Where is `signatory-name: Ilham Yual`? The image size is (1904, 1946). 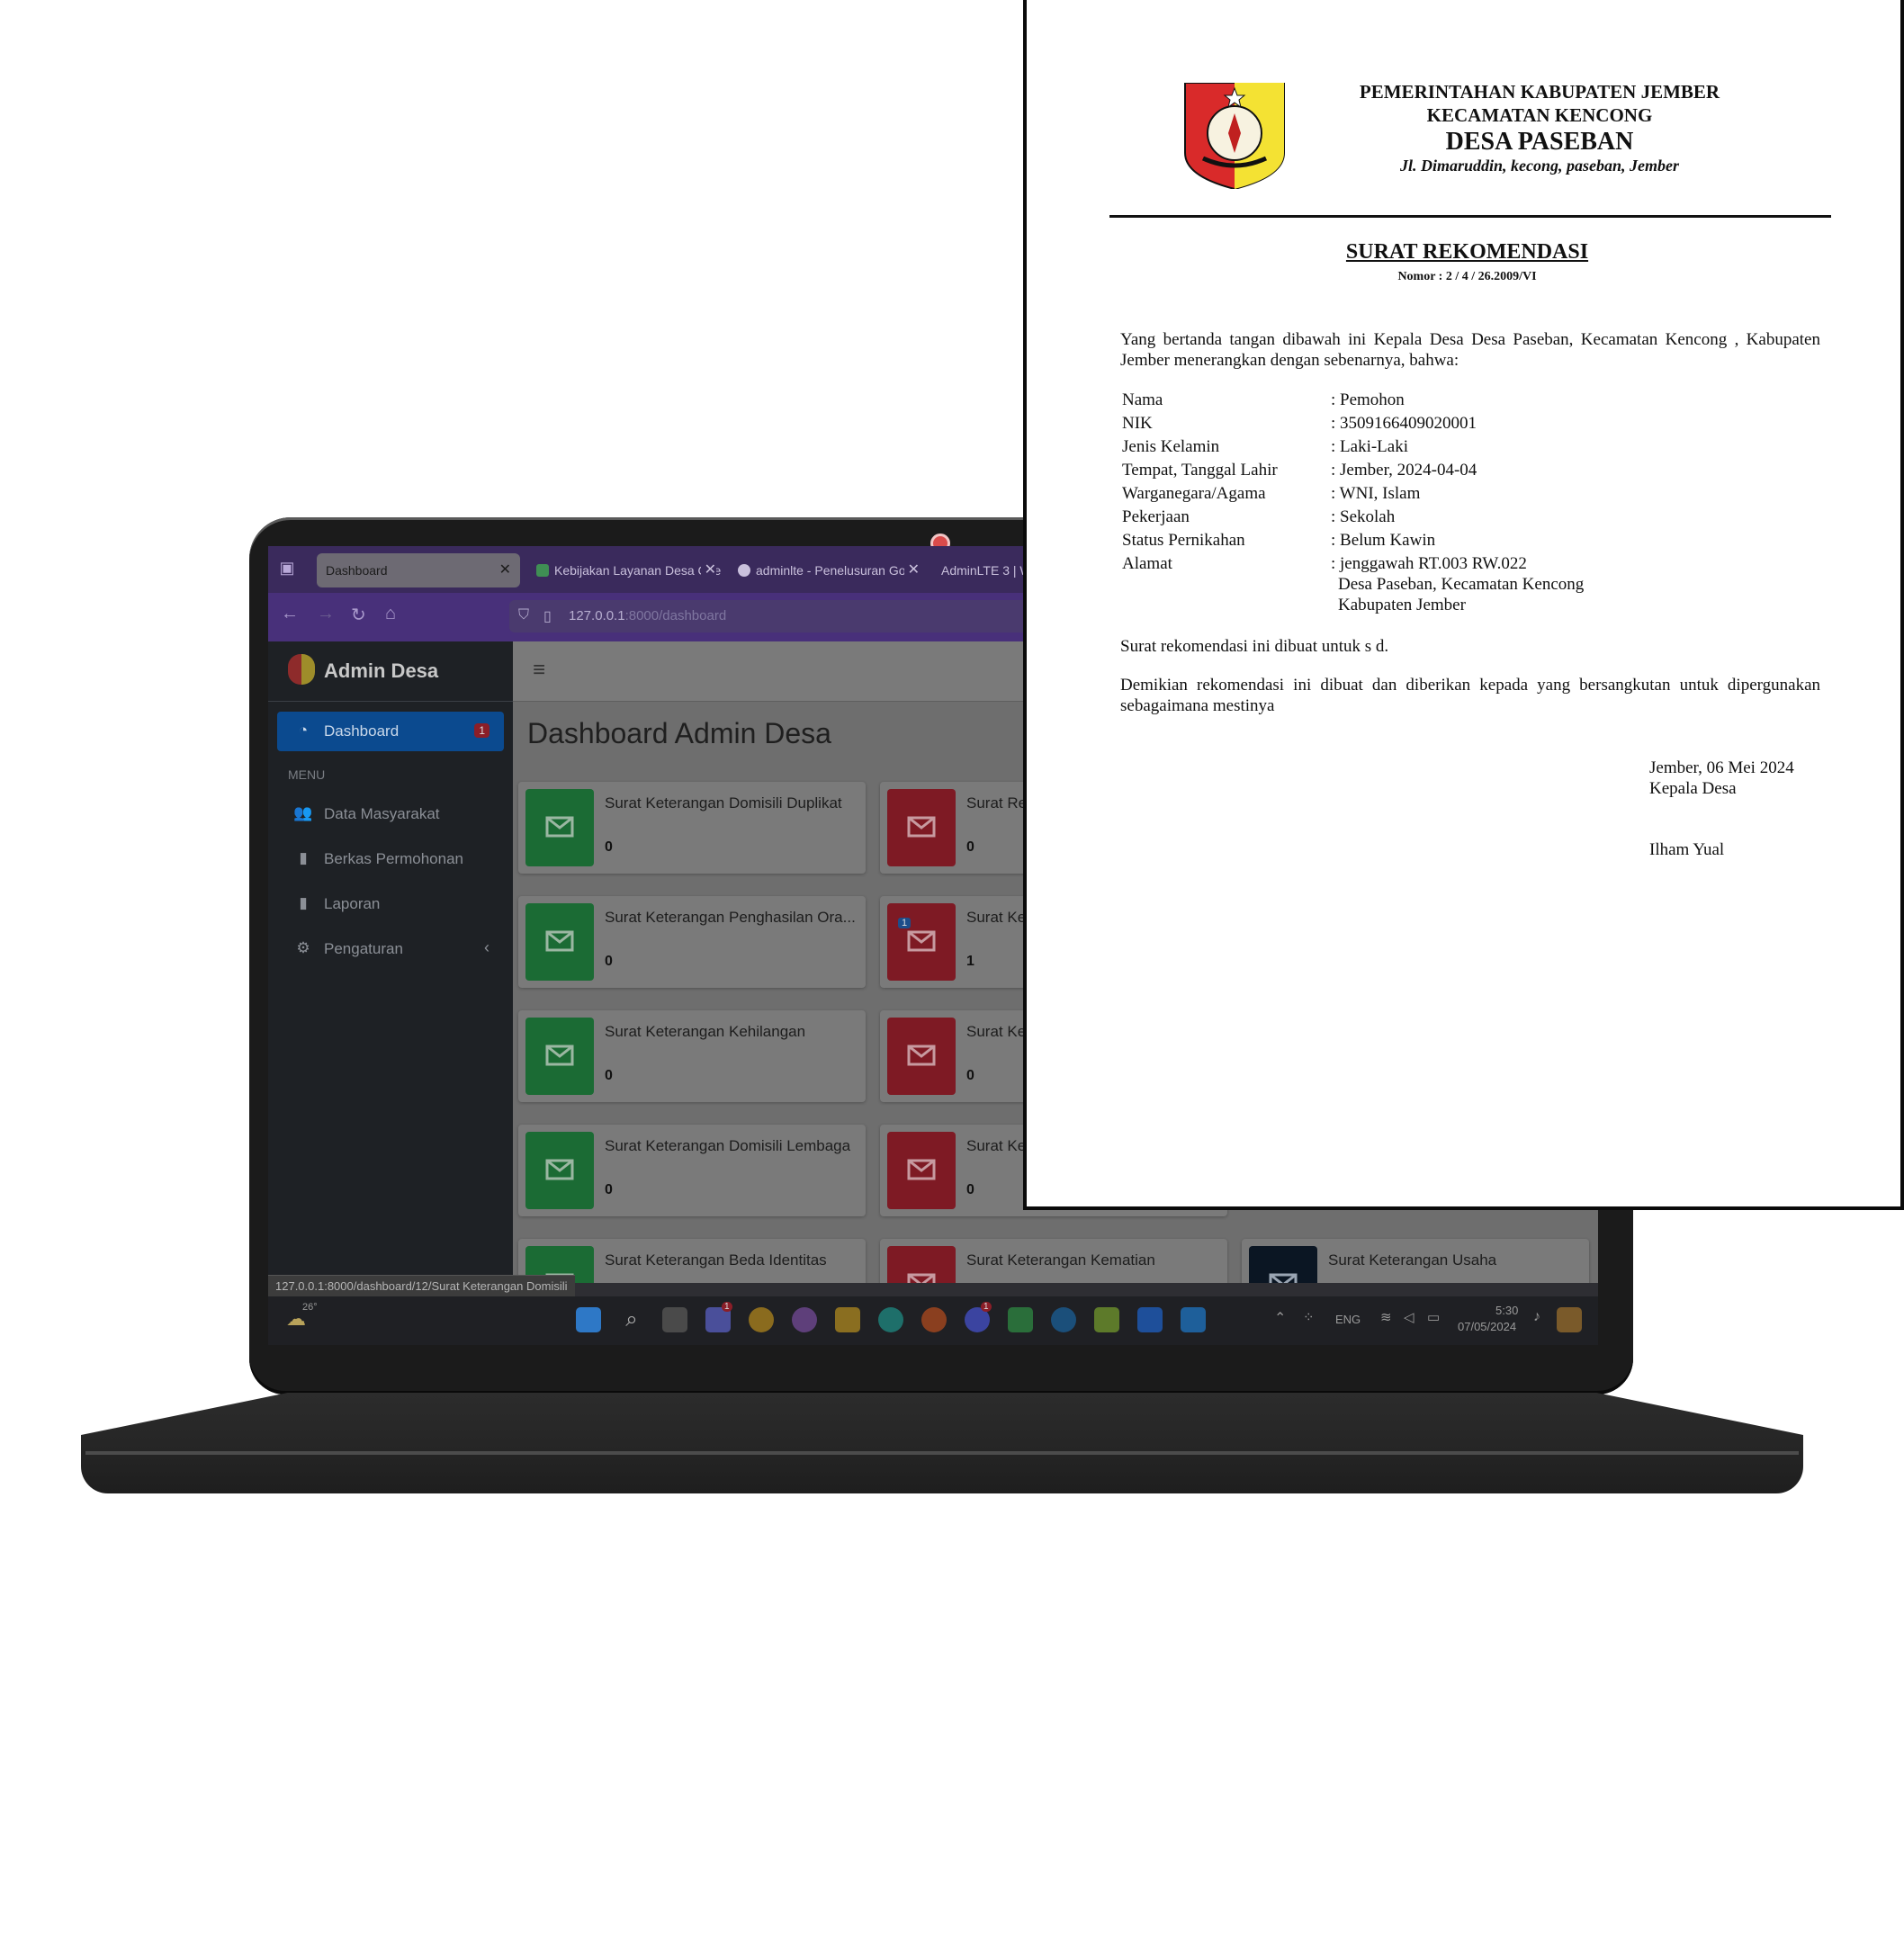
signatory-name: Ilham Yual is located at coordinates (1687, 849).